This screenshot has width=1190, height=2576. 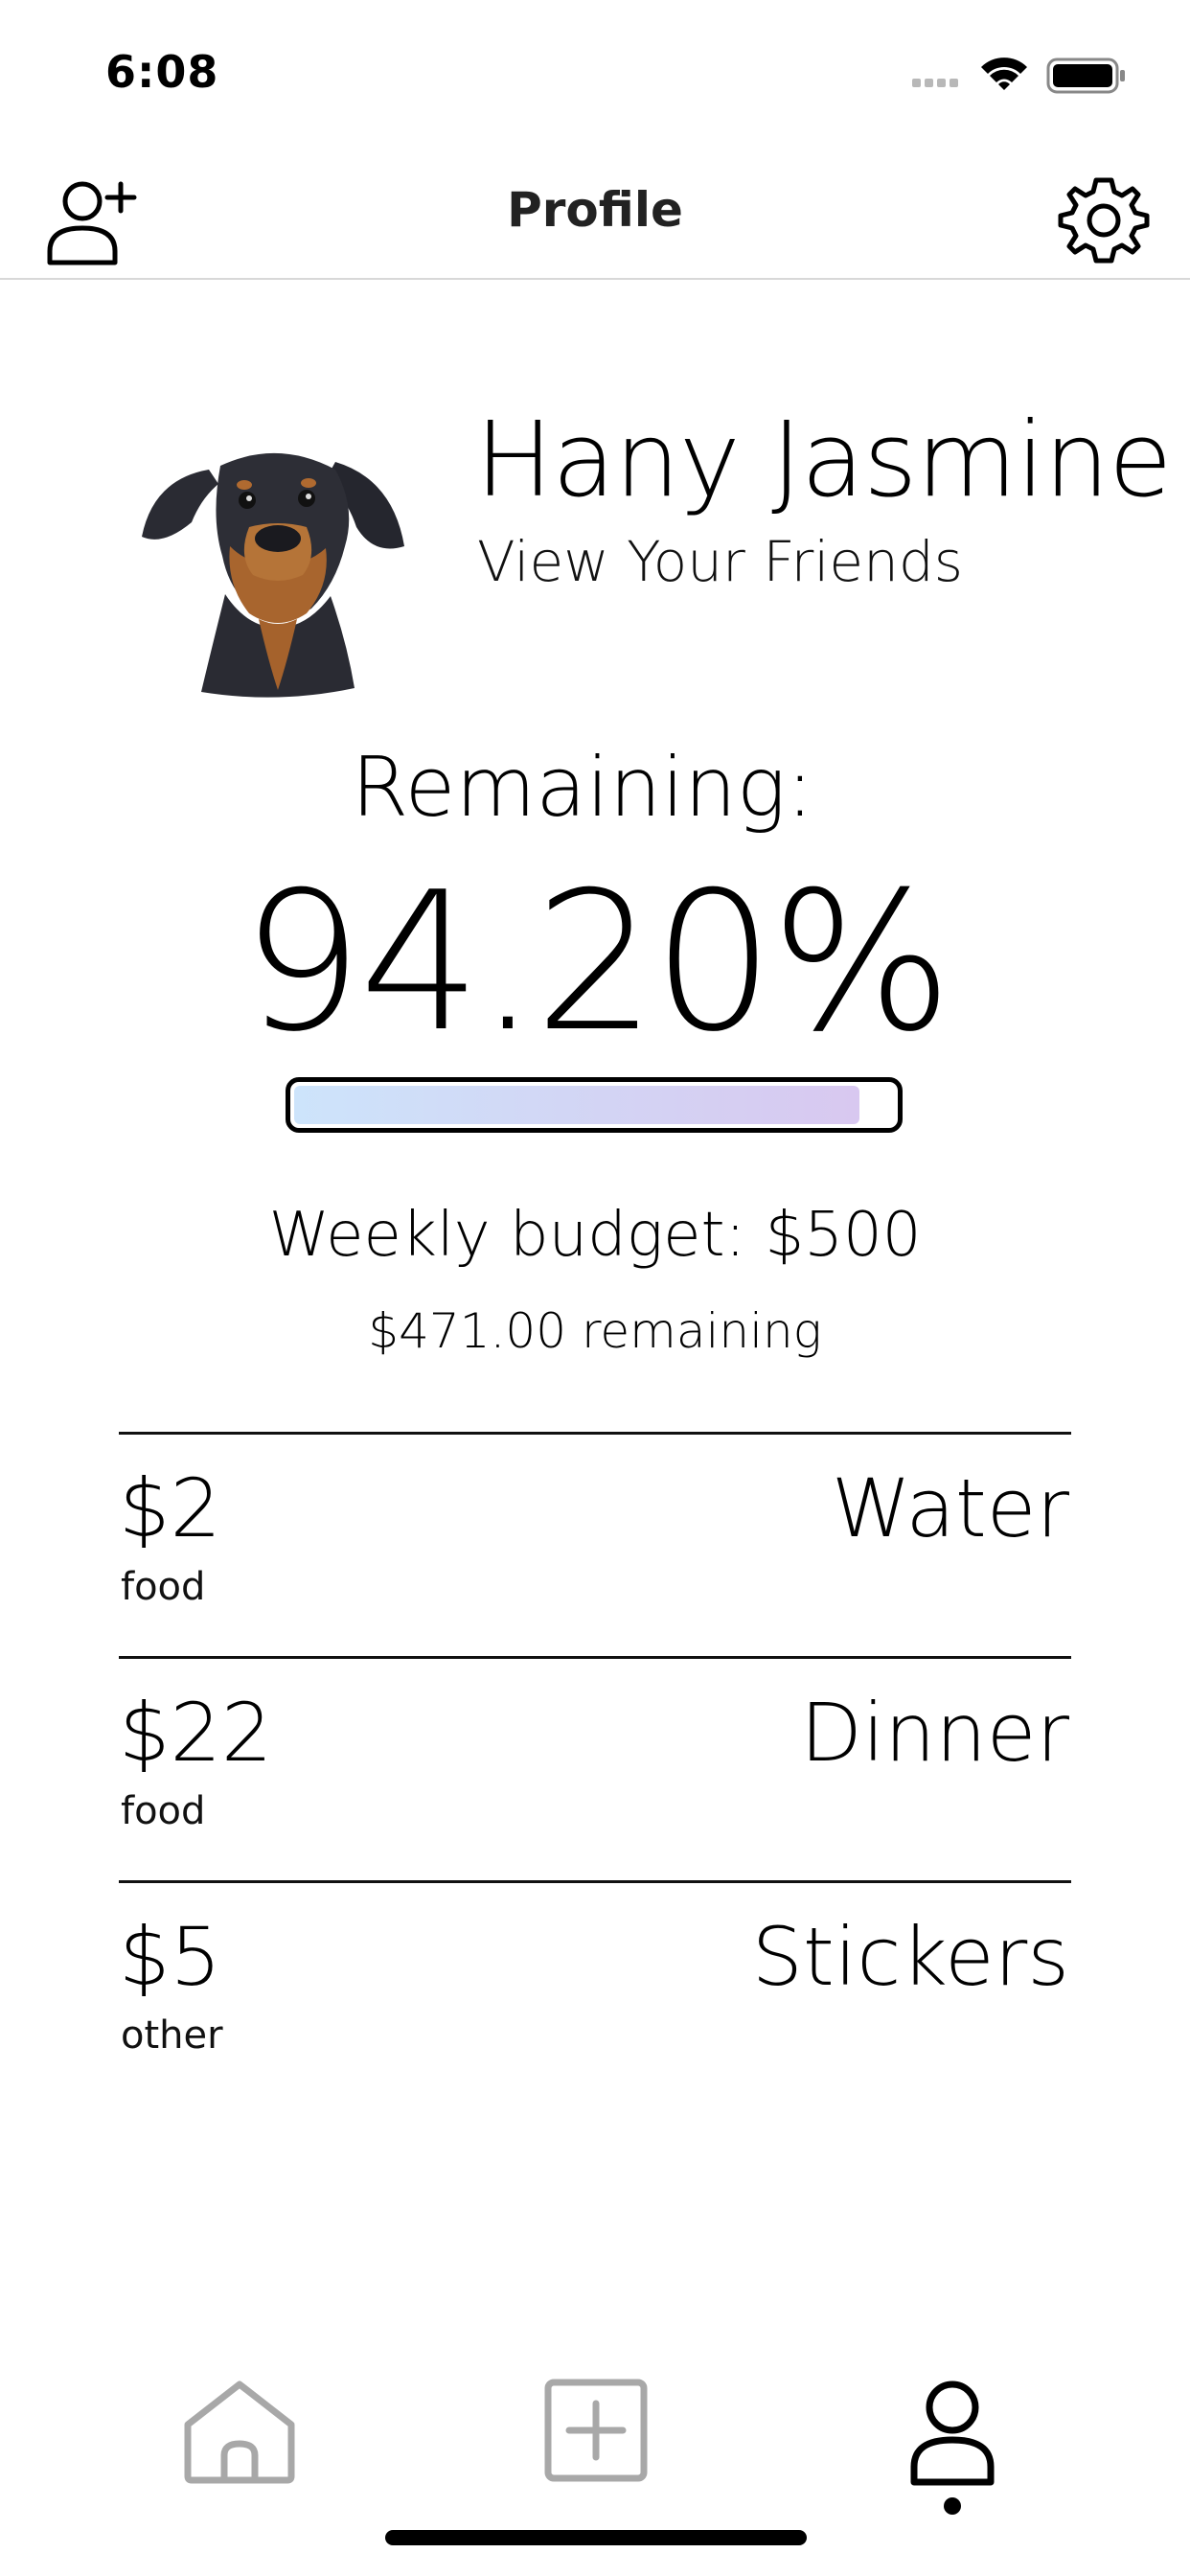 What do you see at coordinates (583, 788) in the screenshot?
I see `remaining-label: Remaining:` at bounding box center [583, 788].